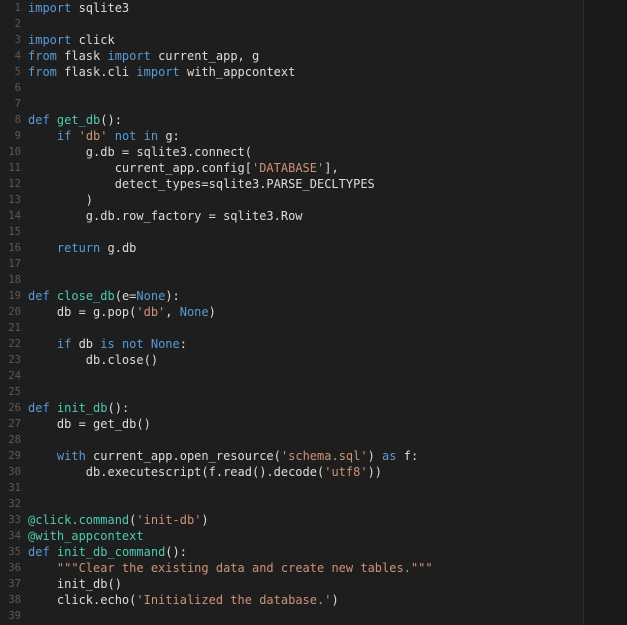 Image resolution: width=627 pixels, height=625 pixels. Describe the element at coordinates (291, 616) in the screenshot. I see `code-line: 39` at that location.